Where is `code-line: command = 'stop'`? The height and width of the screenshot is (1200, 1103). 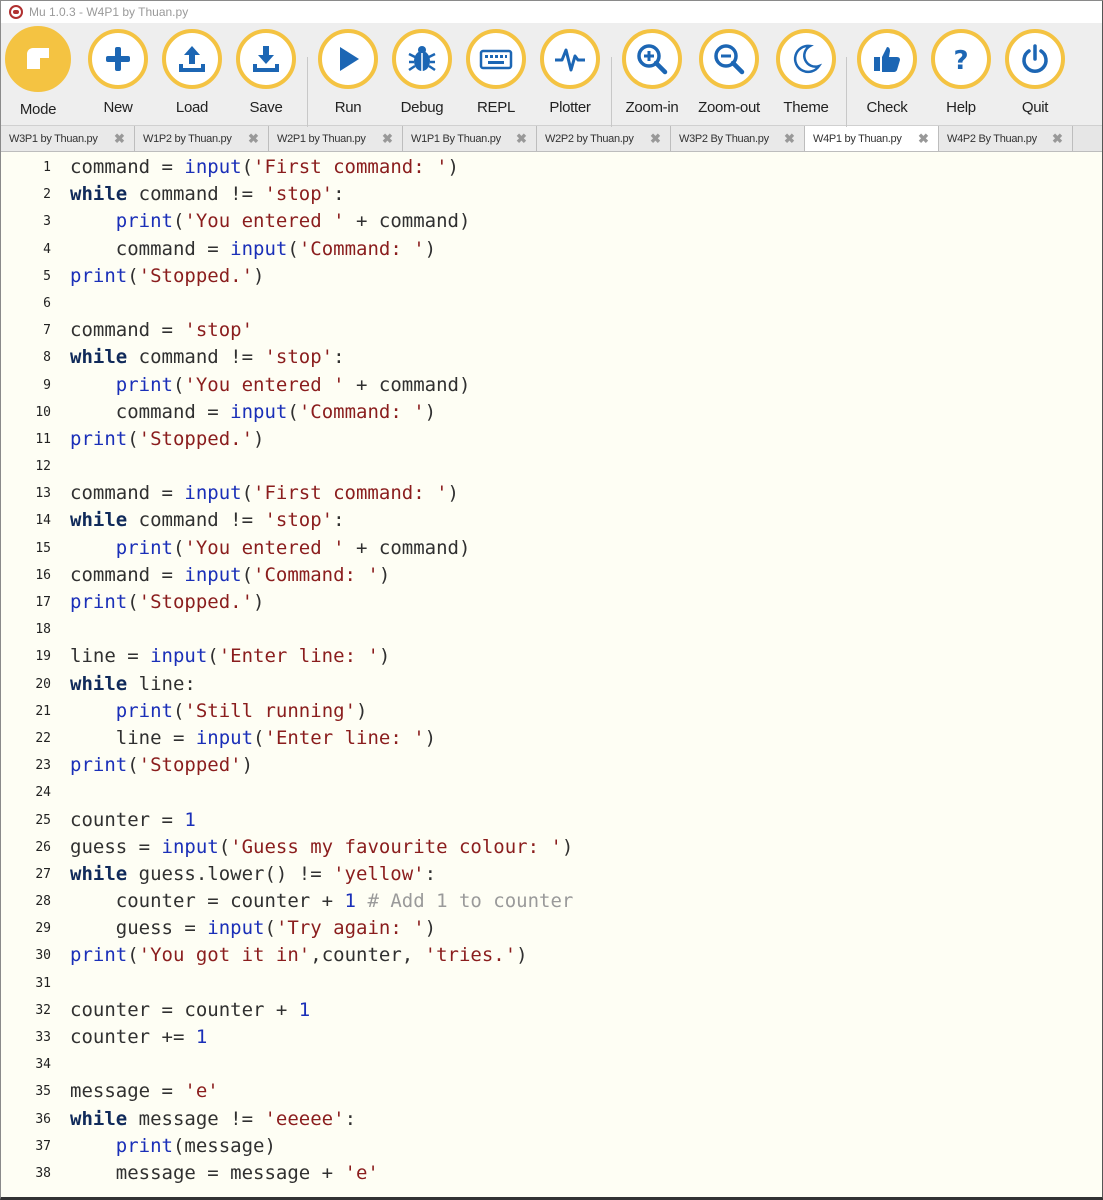
code-line: command = 'stop' is located at coordinates (586, 330).